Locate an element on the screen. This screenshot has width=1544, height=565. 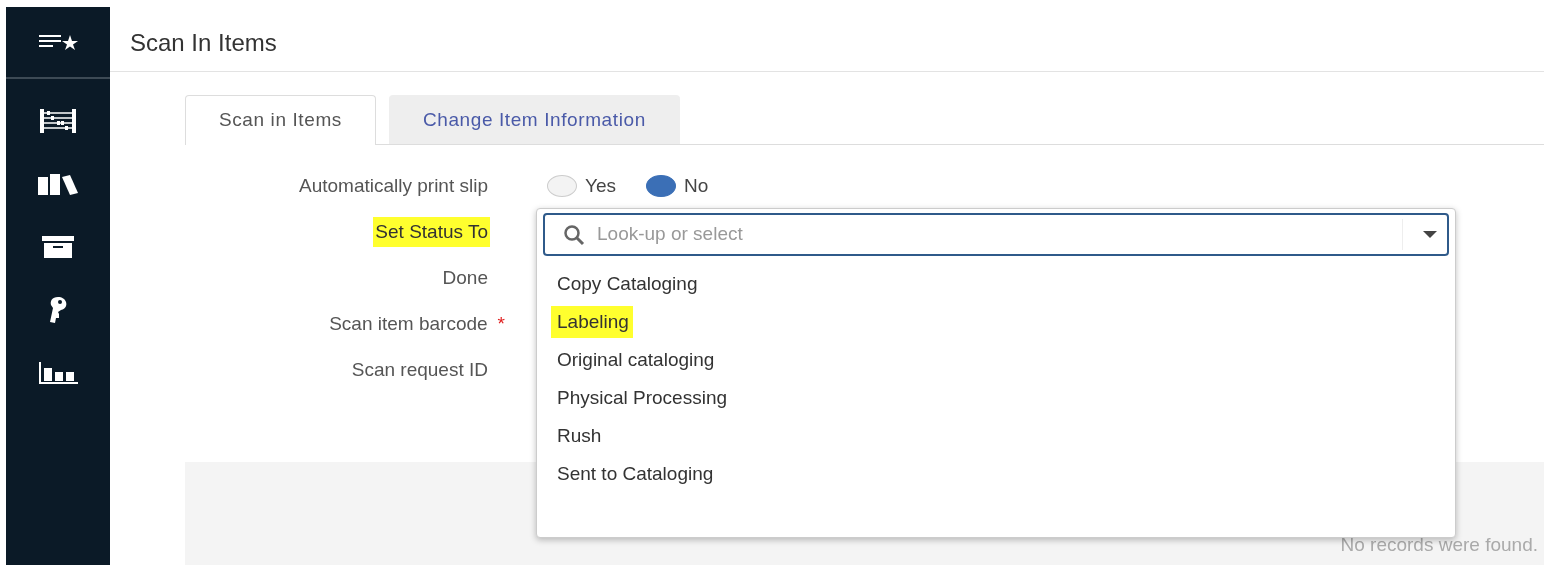
chart-icon is located at coordinates (58, 372).